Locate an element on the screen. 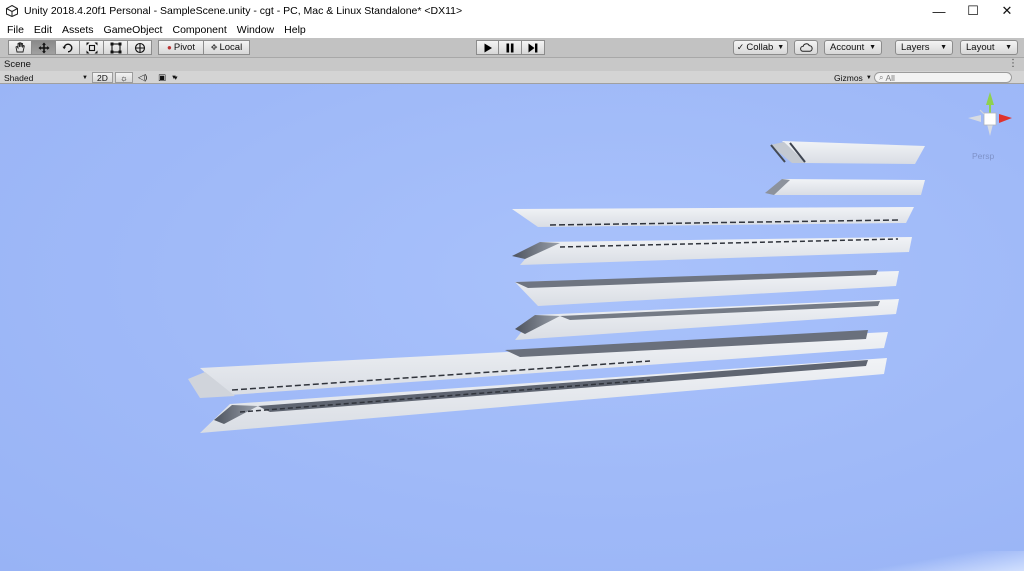 Image resolution: width=1024 pixels, height=571 pixels. maximize-button: ☐ is located at coordinates (973, 11).